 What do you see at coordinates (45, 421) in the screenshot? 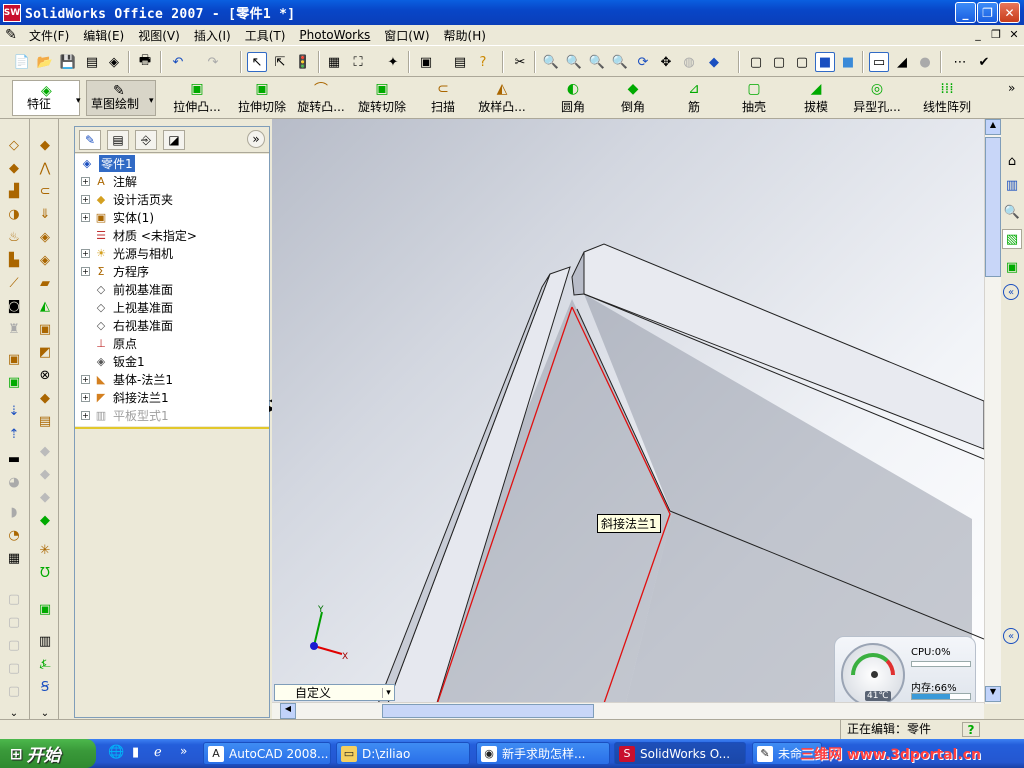
I see `rip-icon: ▤` at bounding box center [45, 421].